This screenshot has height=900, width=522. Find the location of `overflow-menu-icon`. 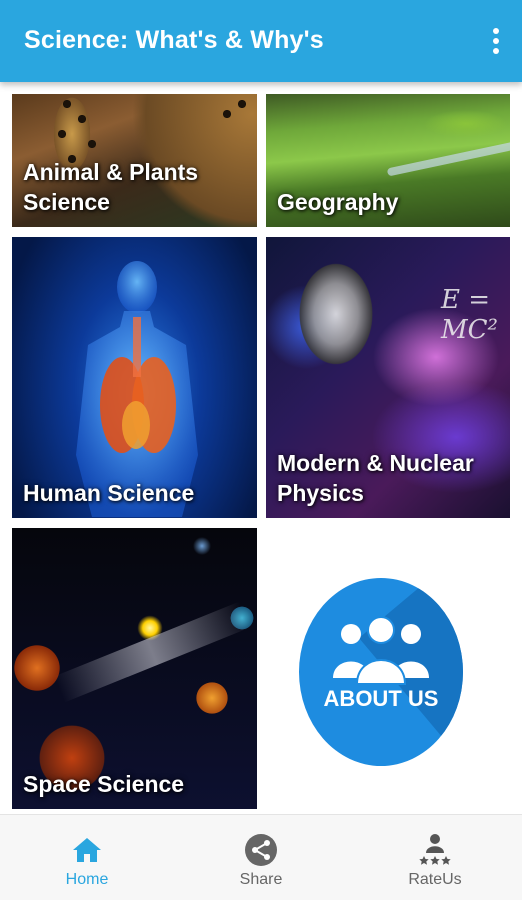

overflow-menu-icon is located at coordinates (496, 41).